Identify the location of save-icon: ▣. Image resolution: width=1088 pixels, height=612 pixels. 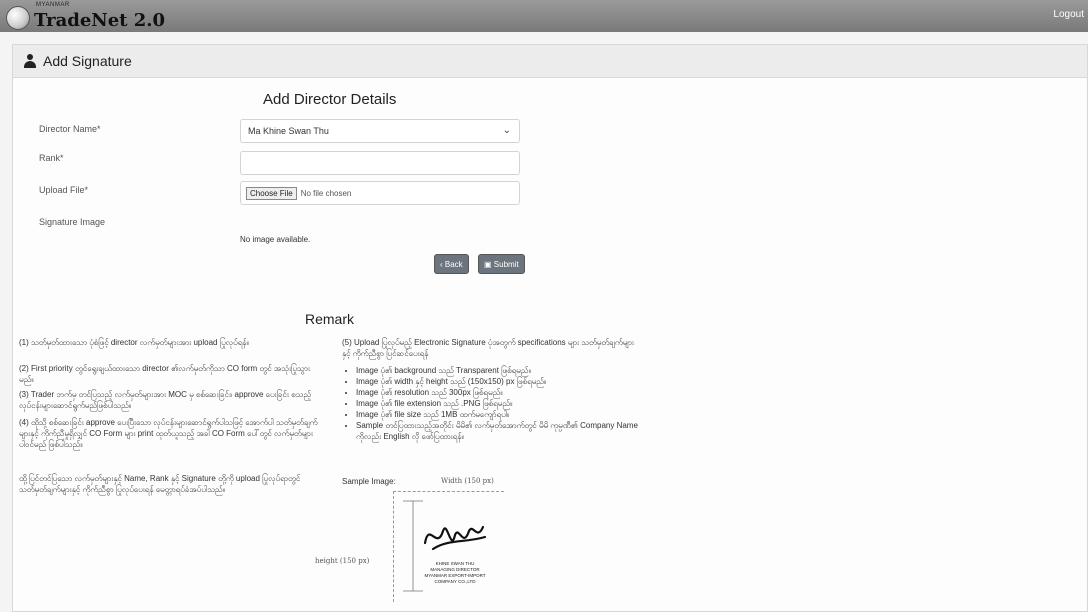
(489, 264).